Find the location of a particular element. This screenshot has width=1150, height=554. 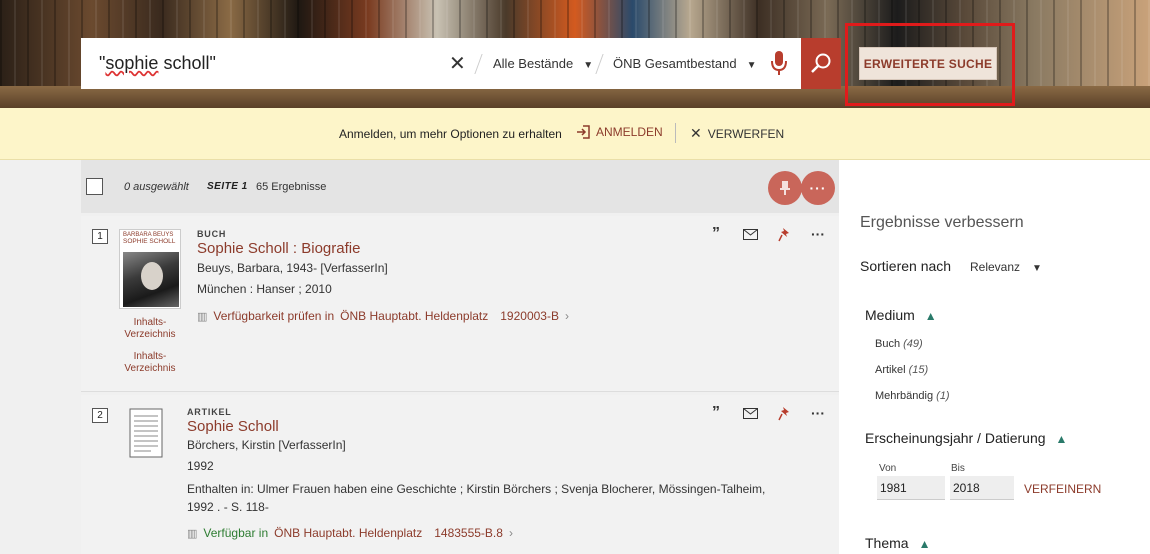

dismiss-button: ✕ VERWERFEN is located at coordinates (737, 133).